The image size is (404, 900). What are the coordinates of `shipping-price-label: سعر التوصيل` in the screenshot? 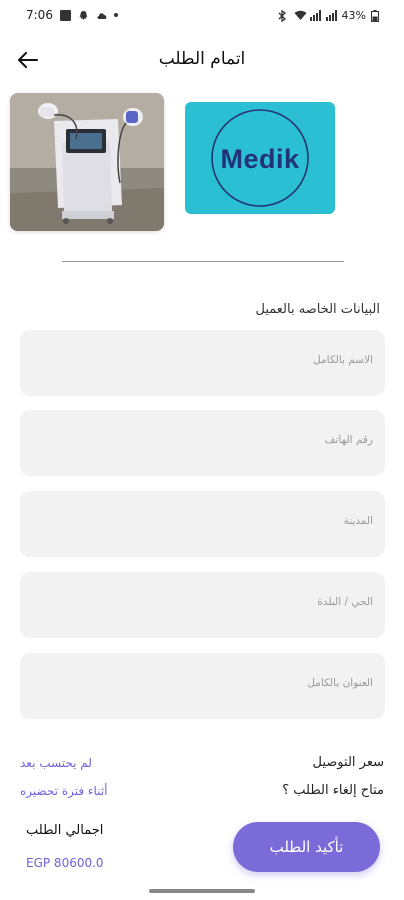 It's located at (348, 762).